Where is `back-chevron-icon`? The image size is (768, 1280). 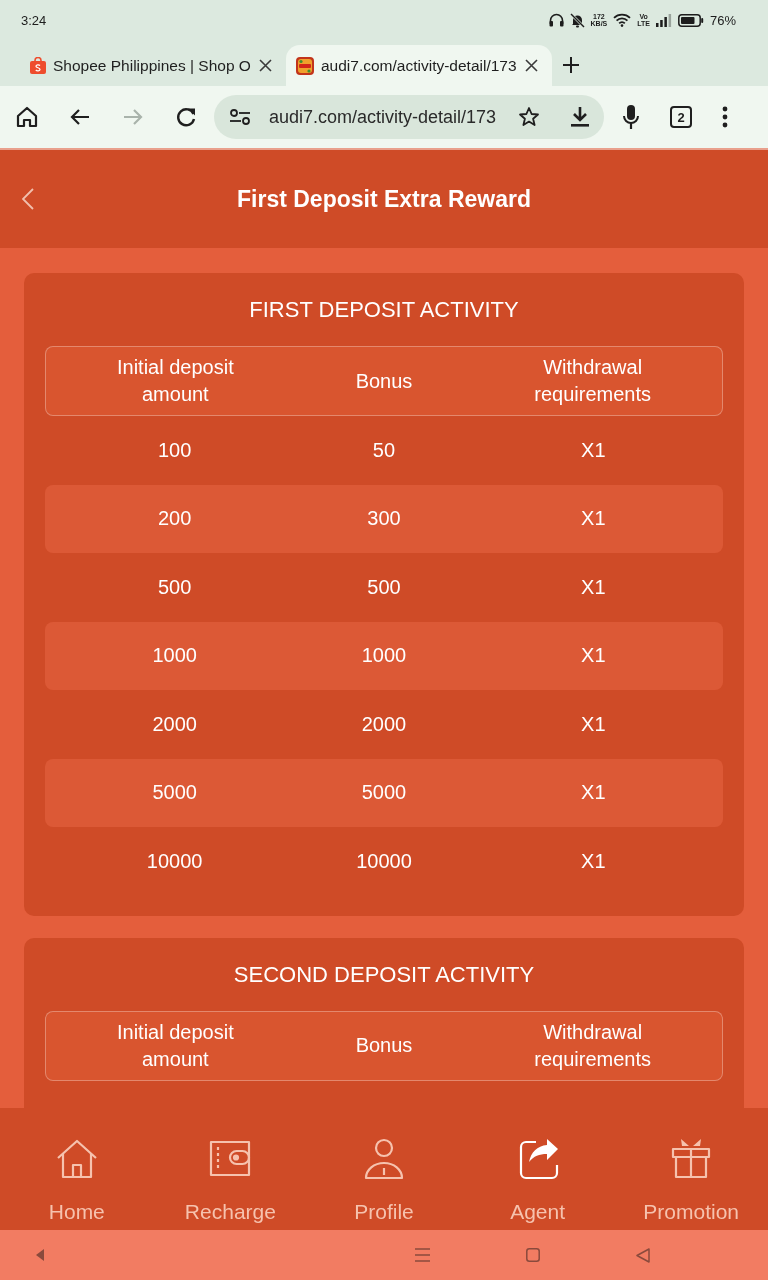
back-chevron-icon is located at coordinates (28, 199).